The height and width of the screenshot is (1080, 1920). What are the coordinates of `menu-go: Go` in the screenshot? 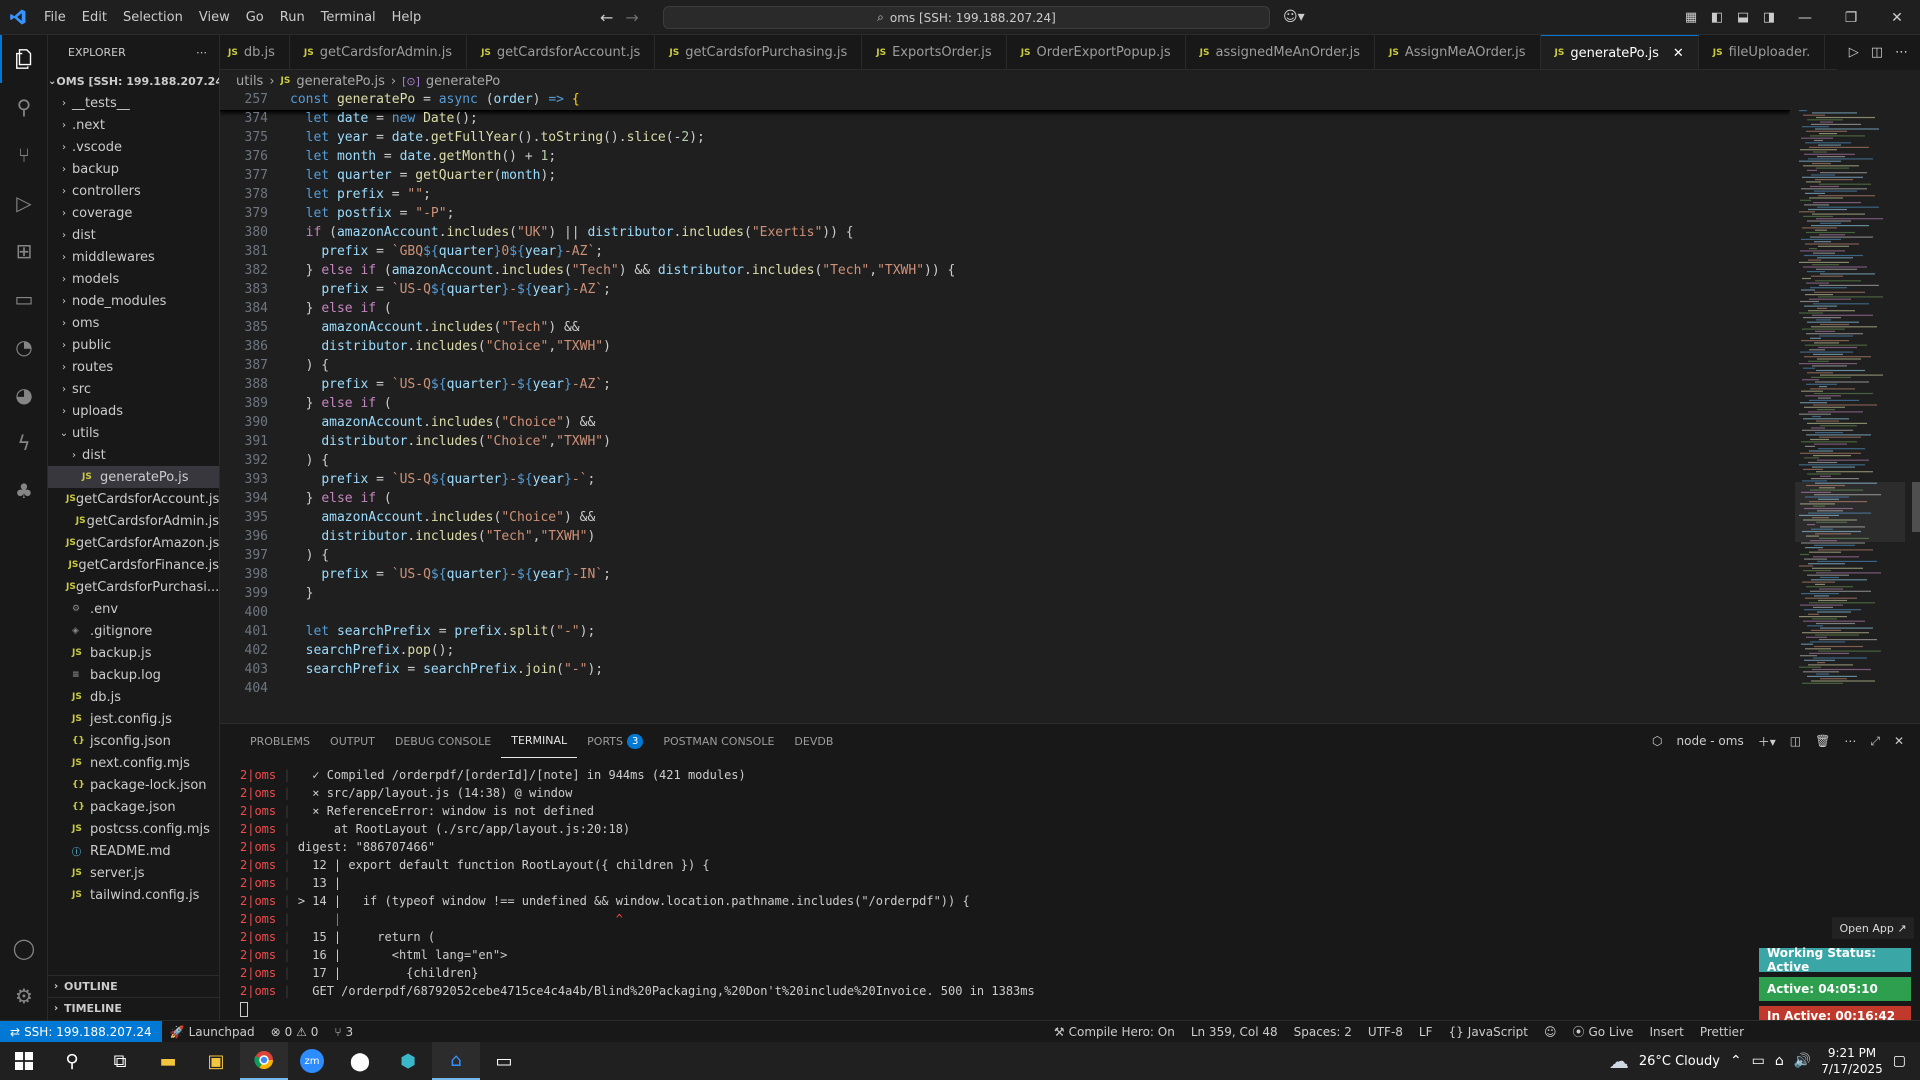 It's located at (255, 17).